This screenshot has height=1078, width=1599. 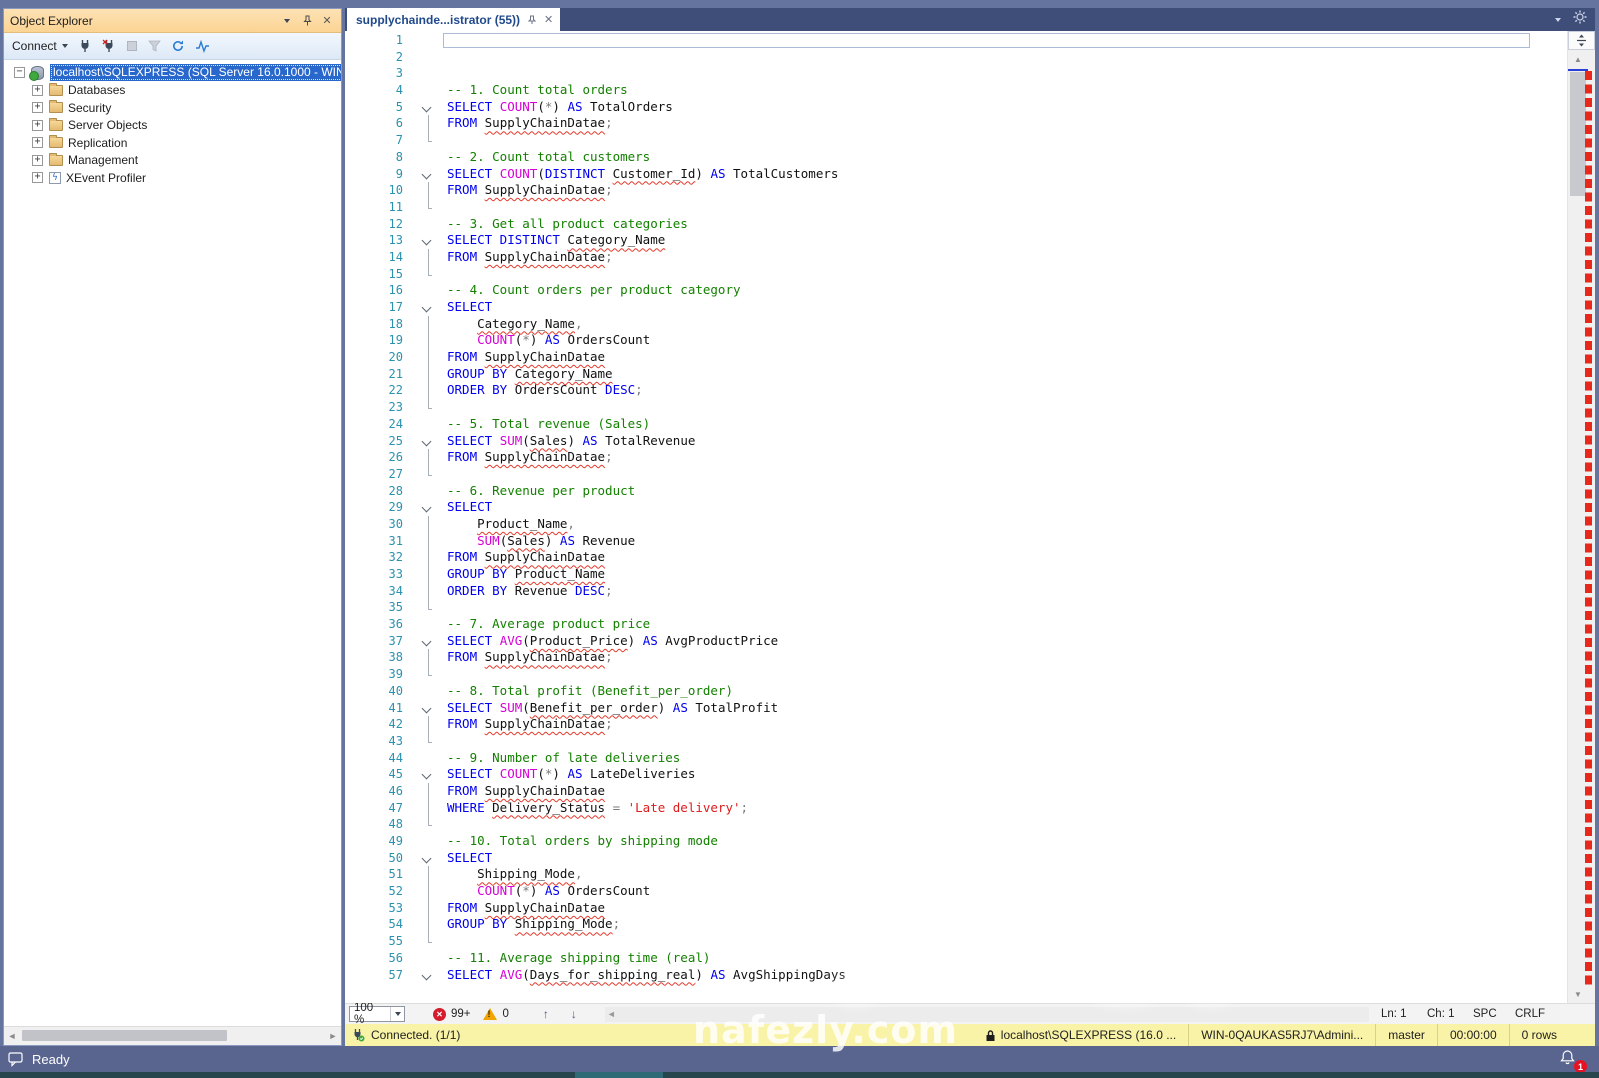 What do you see at coordinates (327, 21) in the screenshot?
I see `close-icon: ✕` at bounding box center [327, 21].